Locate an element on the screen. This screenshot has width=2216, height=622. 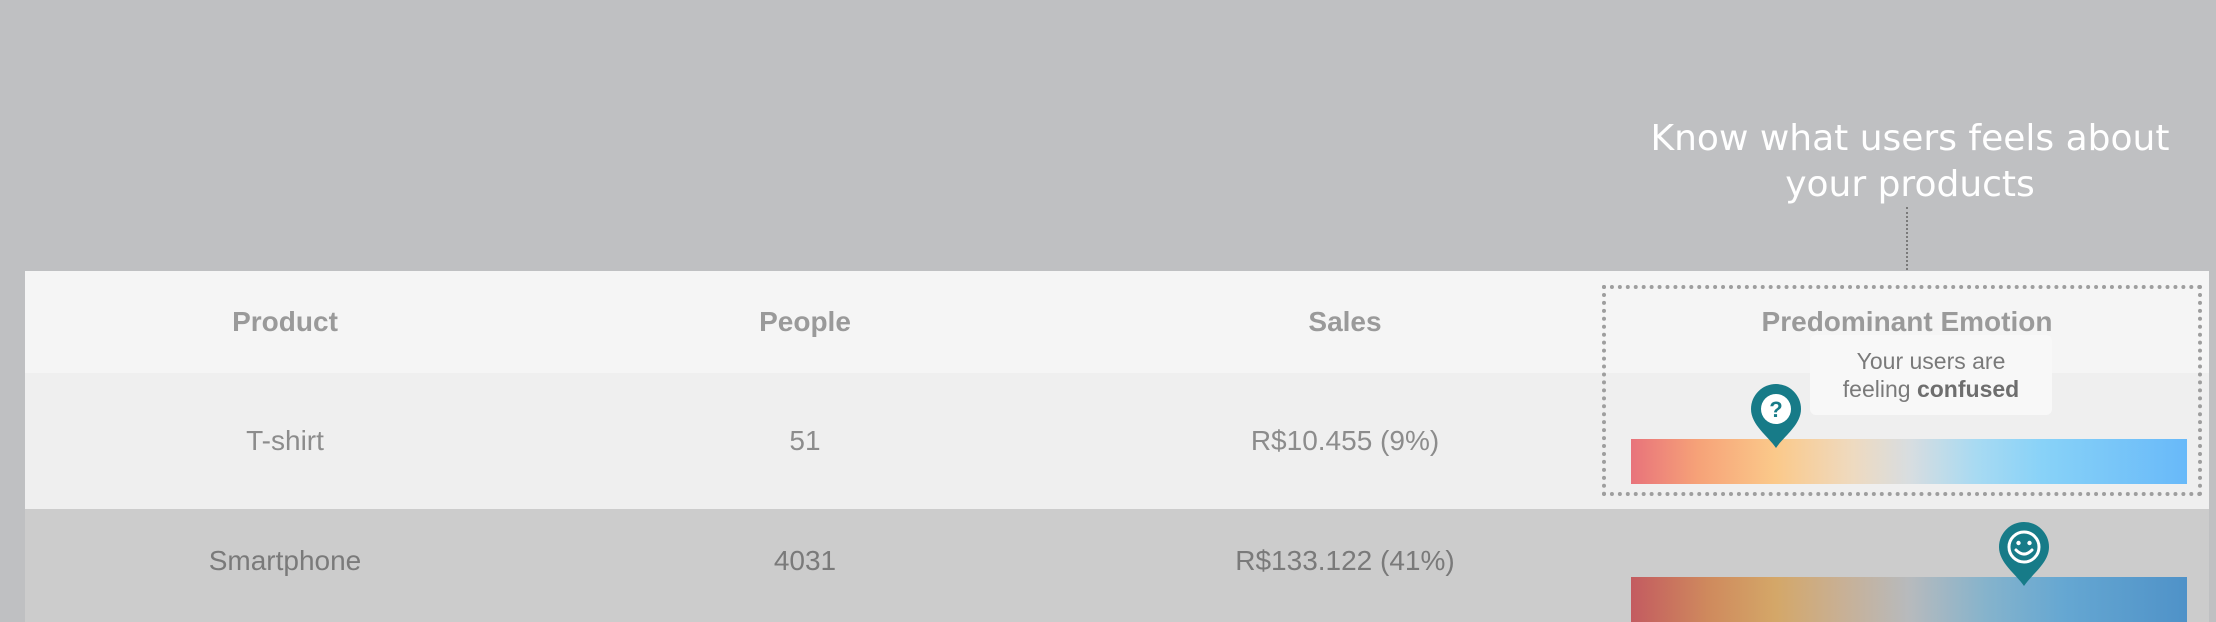
callout-line-1: Know what users feels about is located at coordinates (1910, 138).